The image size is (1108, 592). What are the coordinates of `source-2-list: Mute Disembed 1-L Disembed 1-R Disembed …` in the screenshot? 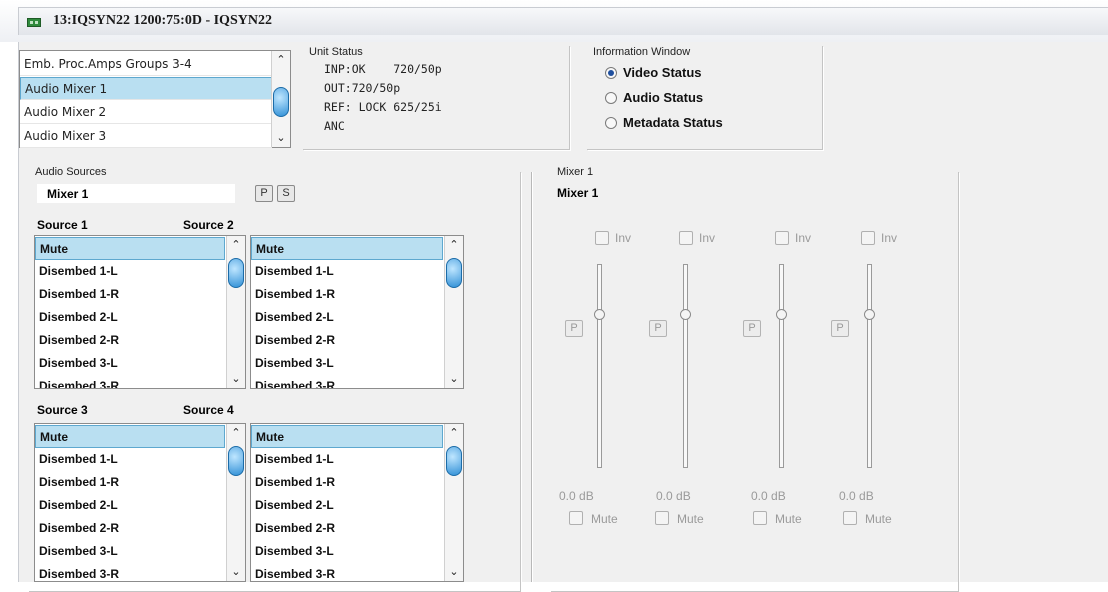 It's located at (357, 312).